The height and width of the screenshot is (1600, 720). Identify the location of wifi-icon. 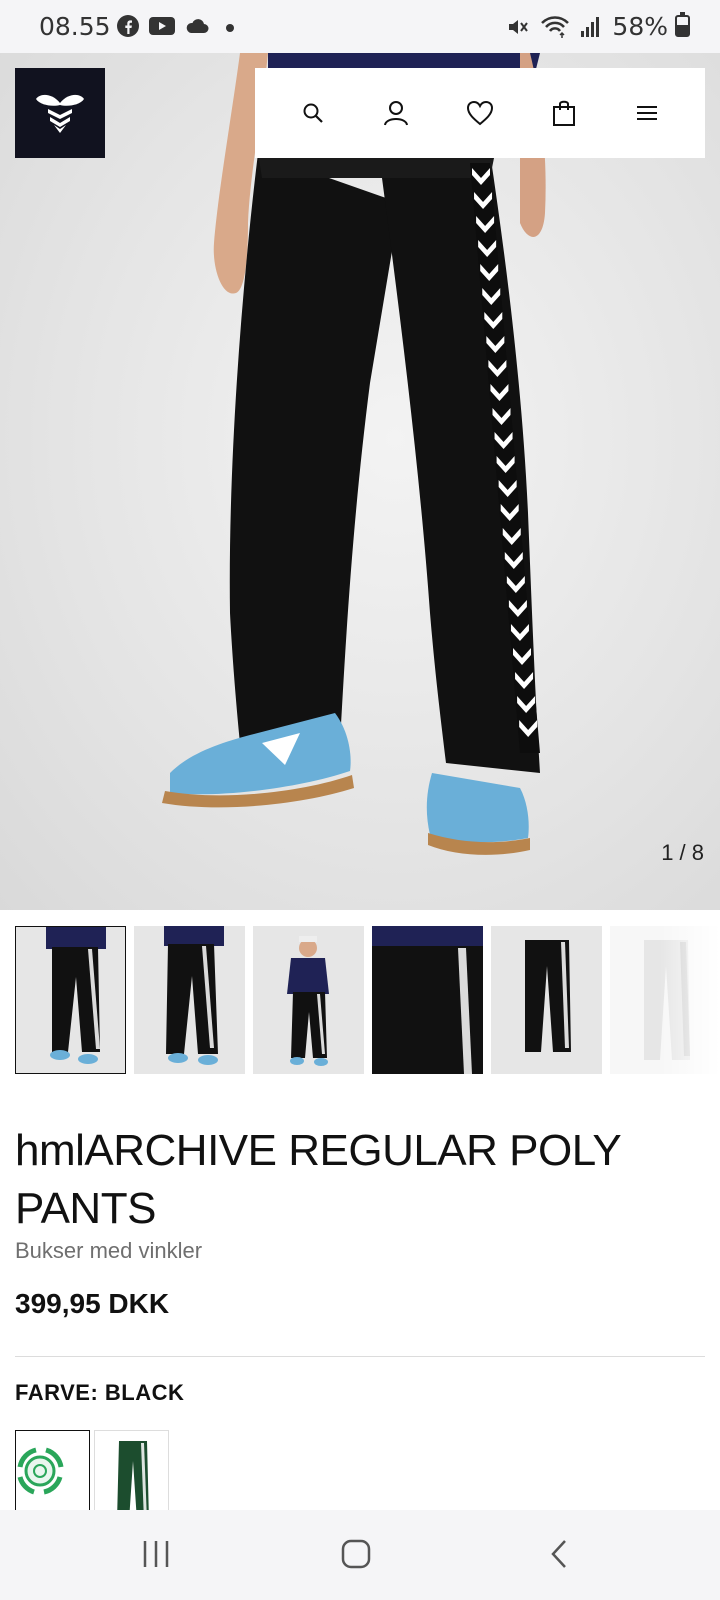
(555, 26).